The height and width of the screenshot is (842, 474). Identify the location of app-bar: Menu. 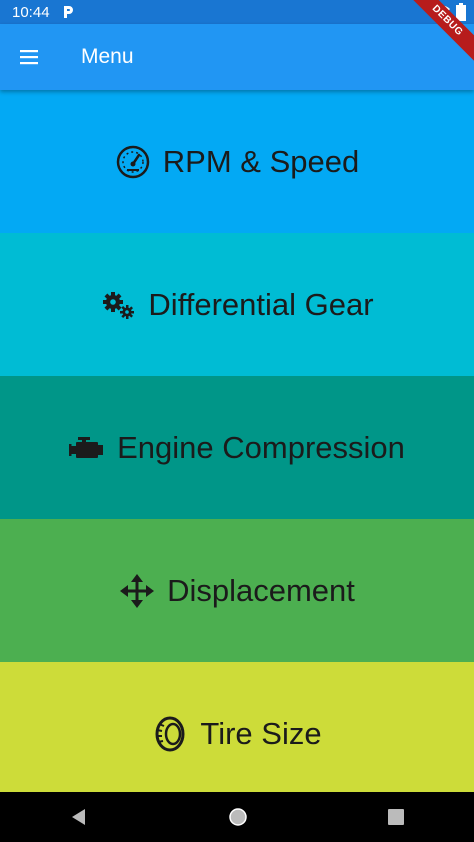
(237, 57).